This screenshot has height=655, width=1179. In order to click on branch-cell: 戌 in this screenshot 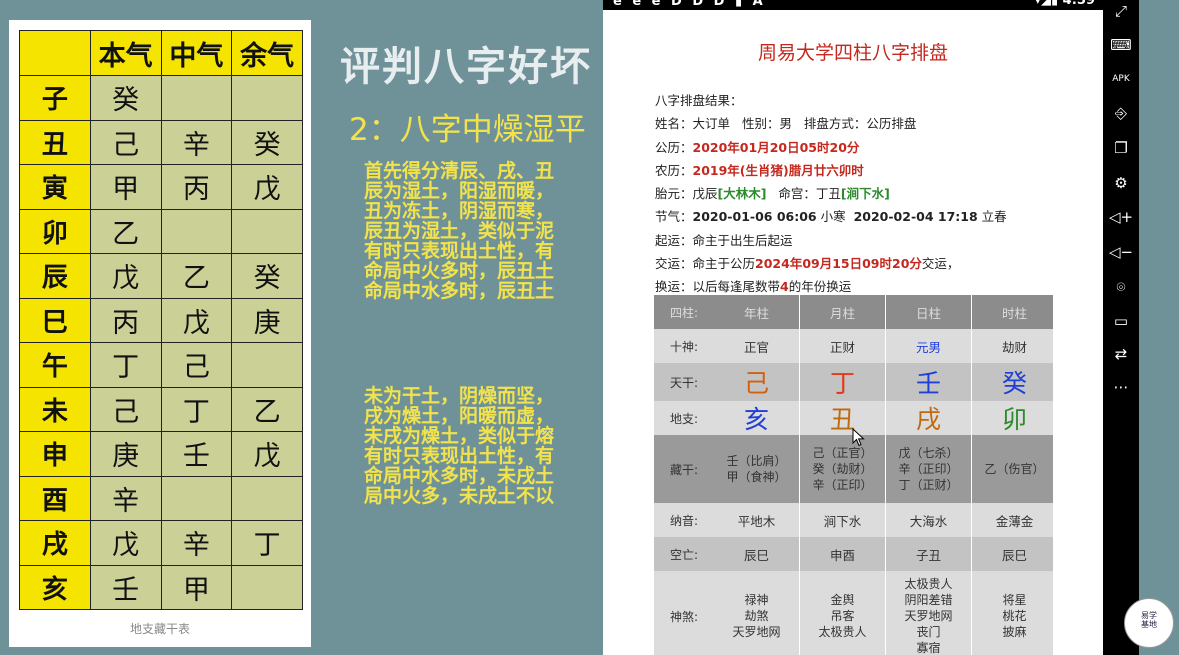, I will do `click(55, 543)`.